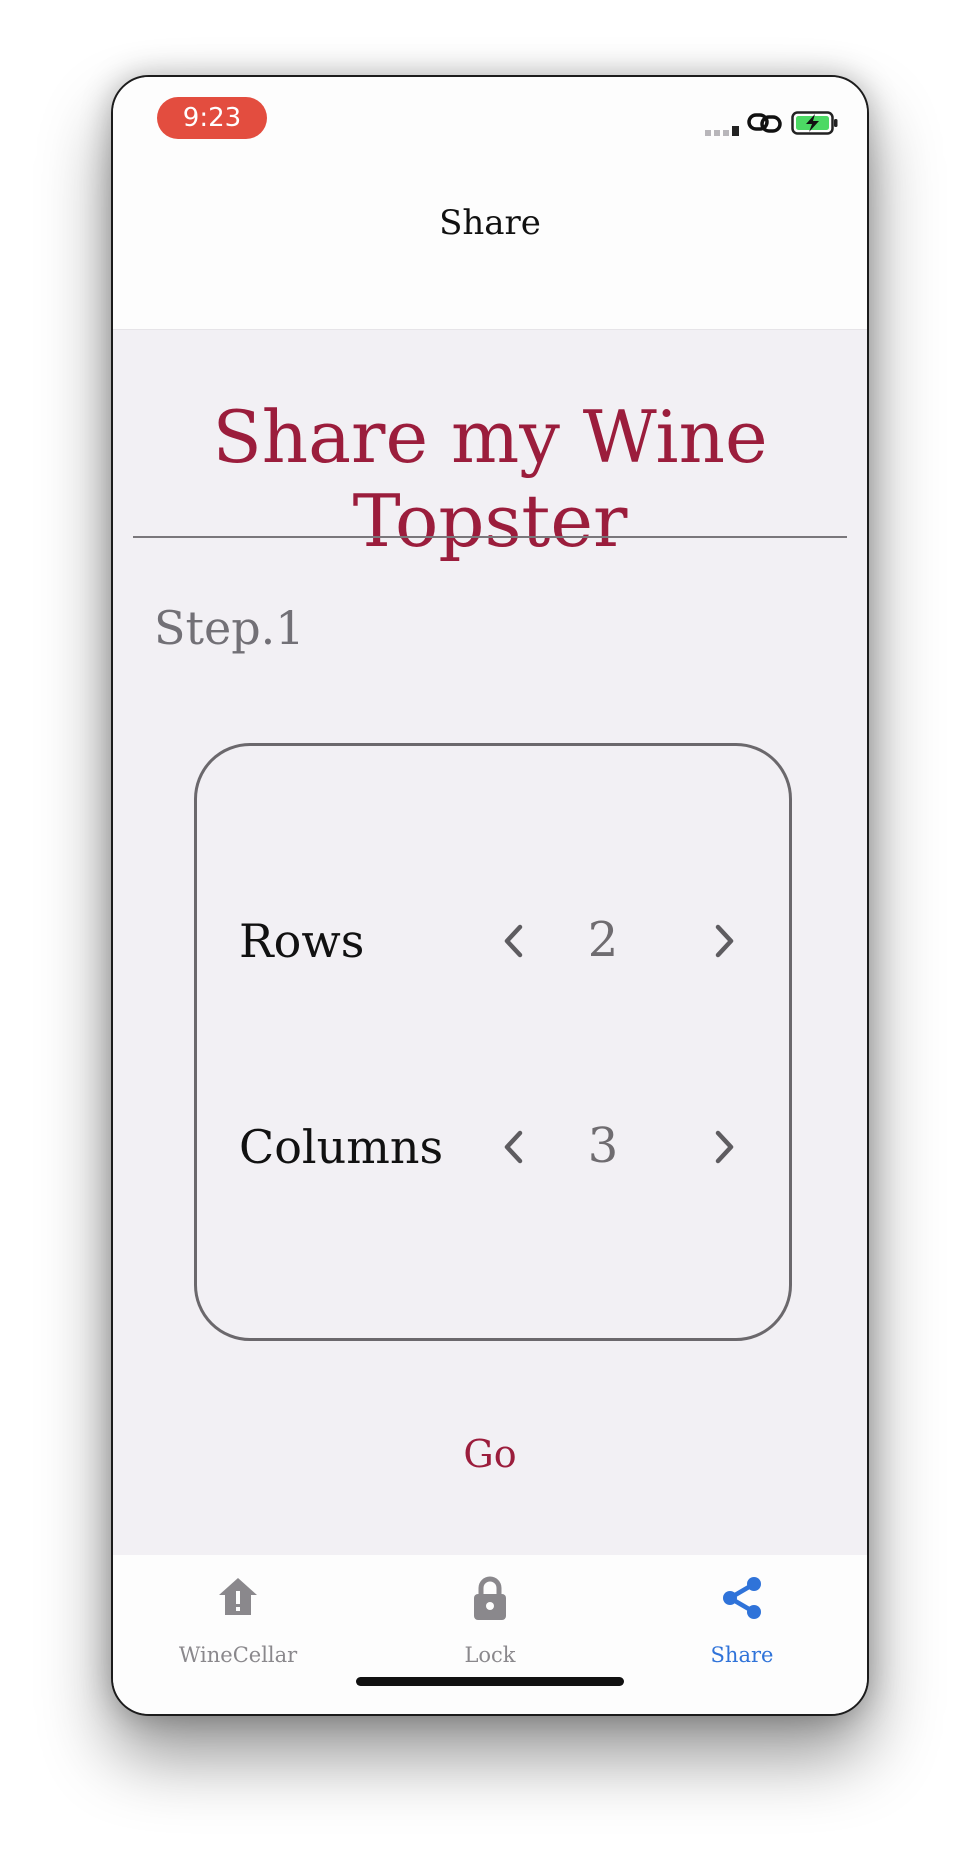 The image size is (980, 1860). Describe the element at coordinates (603, 940) in the screenshot. I see `rows-value: 2` at that location.